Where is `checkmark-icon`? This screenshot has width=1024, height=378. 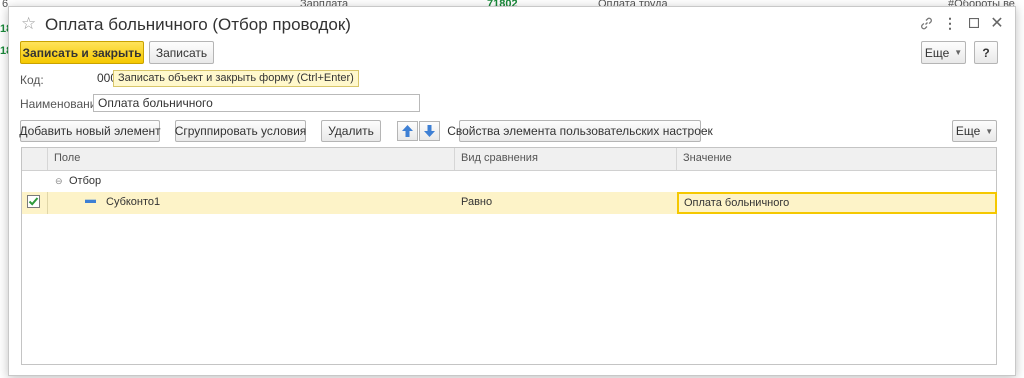
checkmark-icon is located at coordinates (33, 201).